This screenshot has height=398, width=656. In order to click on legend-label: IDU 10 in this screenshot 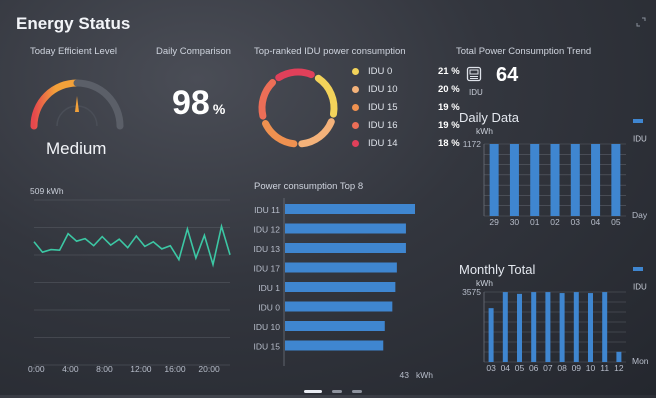, I will do `click(383, 89)`.